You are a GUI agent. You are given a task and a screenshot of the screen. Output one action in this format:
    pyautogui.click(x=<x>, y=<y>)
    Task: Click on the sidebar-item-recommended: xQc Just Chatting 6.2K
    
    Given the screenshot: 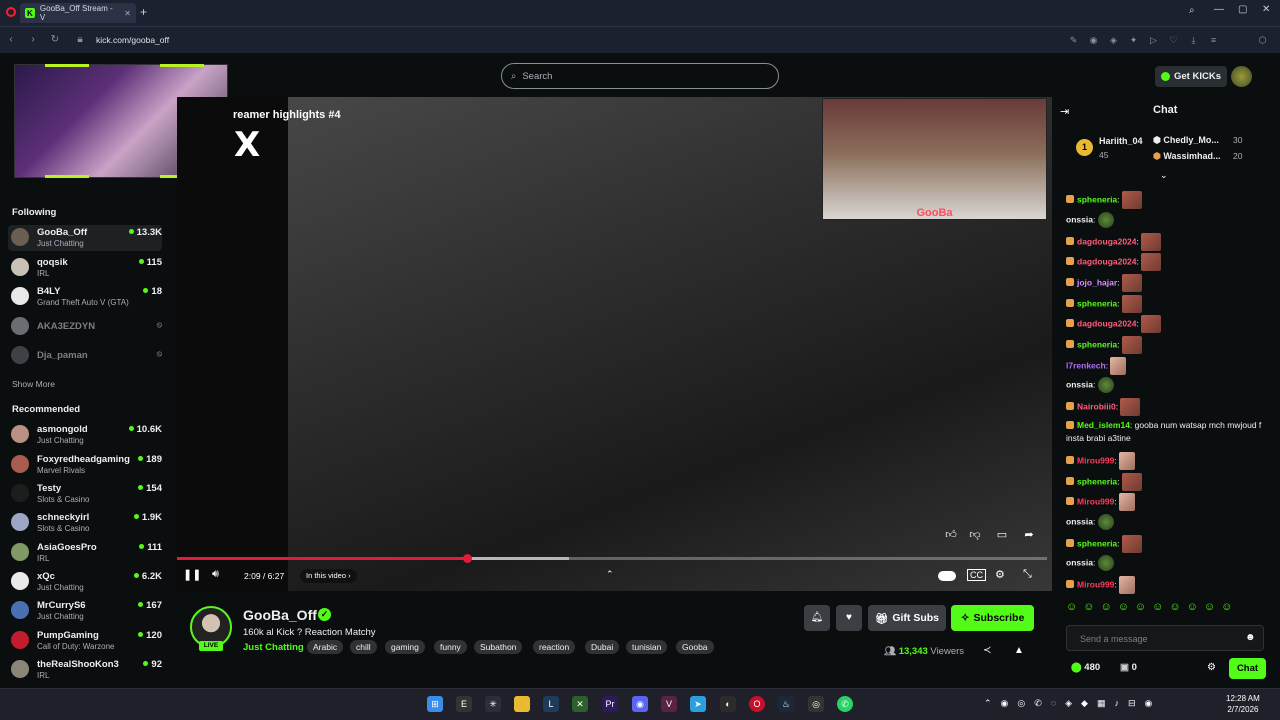 What is the action you would take?
    pyautogui.click(x=85, y=582)
    